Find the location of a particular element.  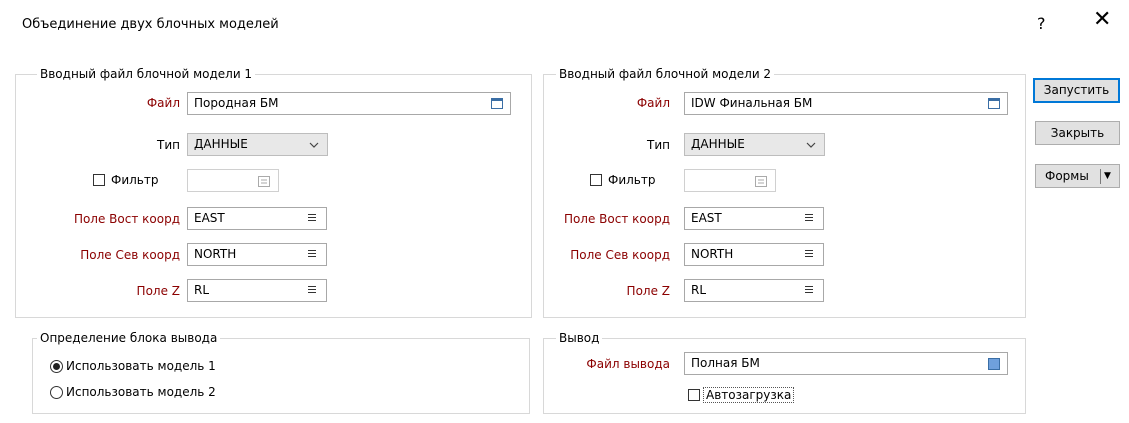

type-label-2: Тип is located at coordinates (658, 145).